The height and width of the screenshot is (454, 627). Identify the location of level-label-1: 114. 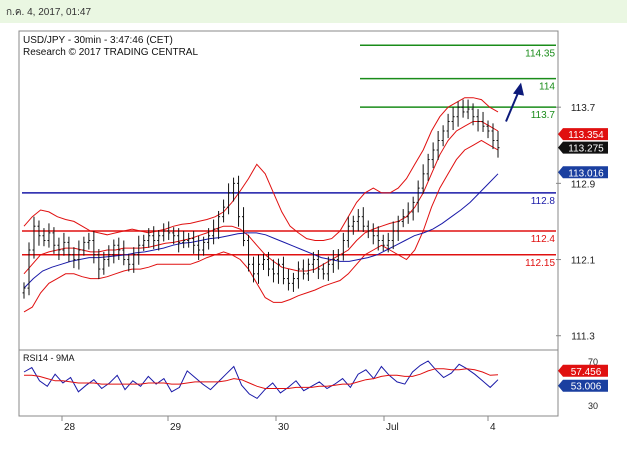
(547, 87).